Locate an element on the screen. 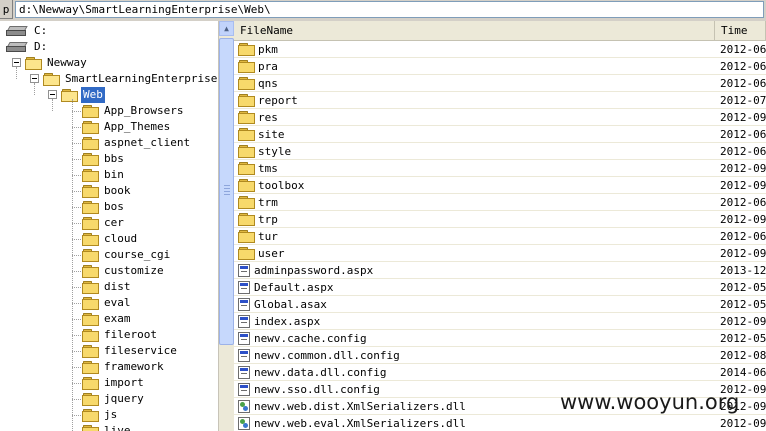 The height and width of the screenshot is (431, 766). tree-item-label: Newway is located at coordinates (67, 62).